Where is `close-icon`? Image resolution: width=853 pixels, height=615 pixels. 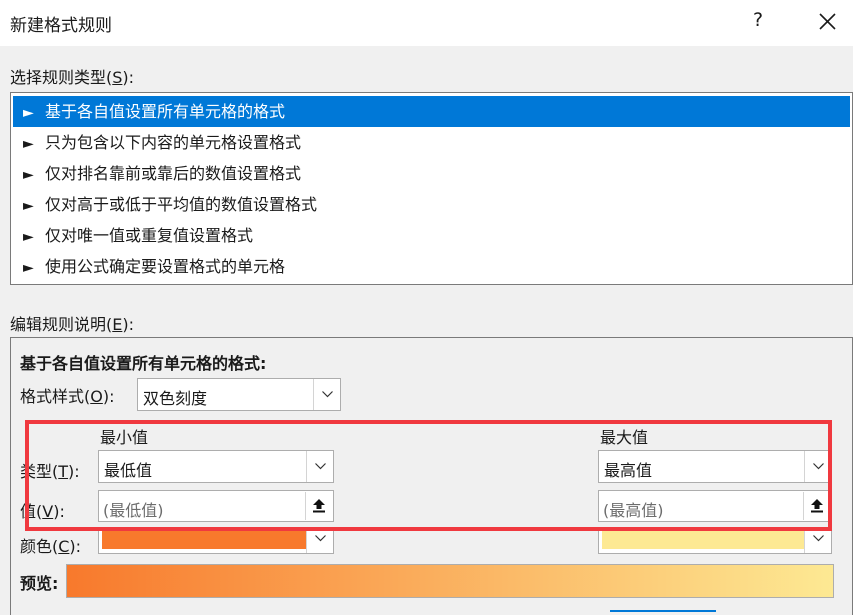
close-icon is located at coordinates (827, 21).